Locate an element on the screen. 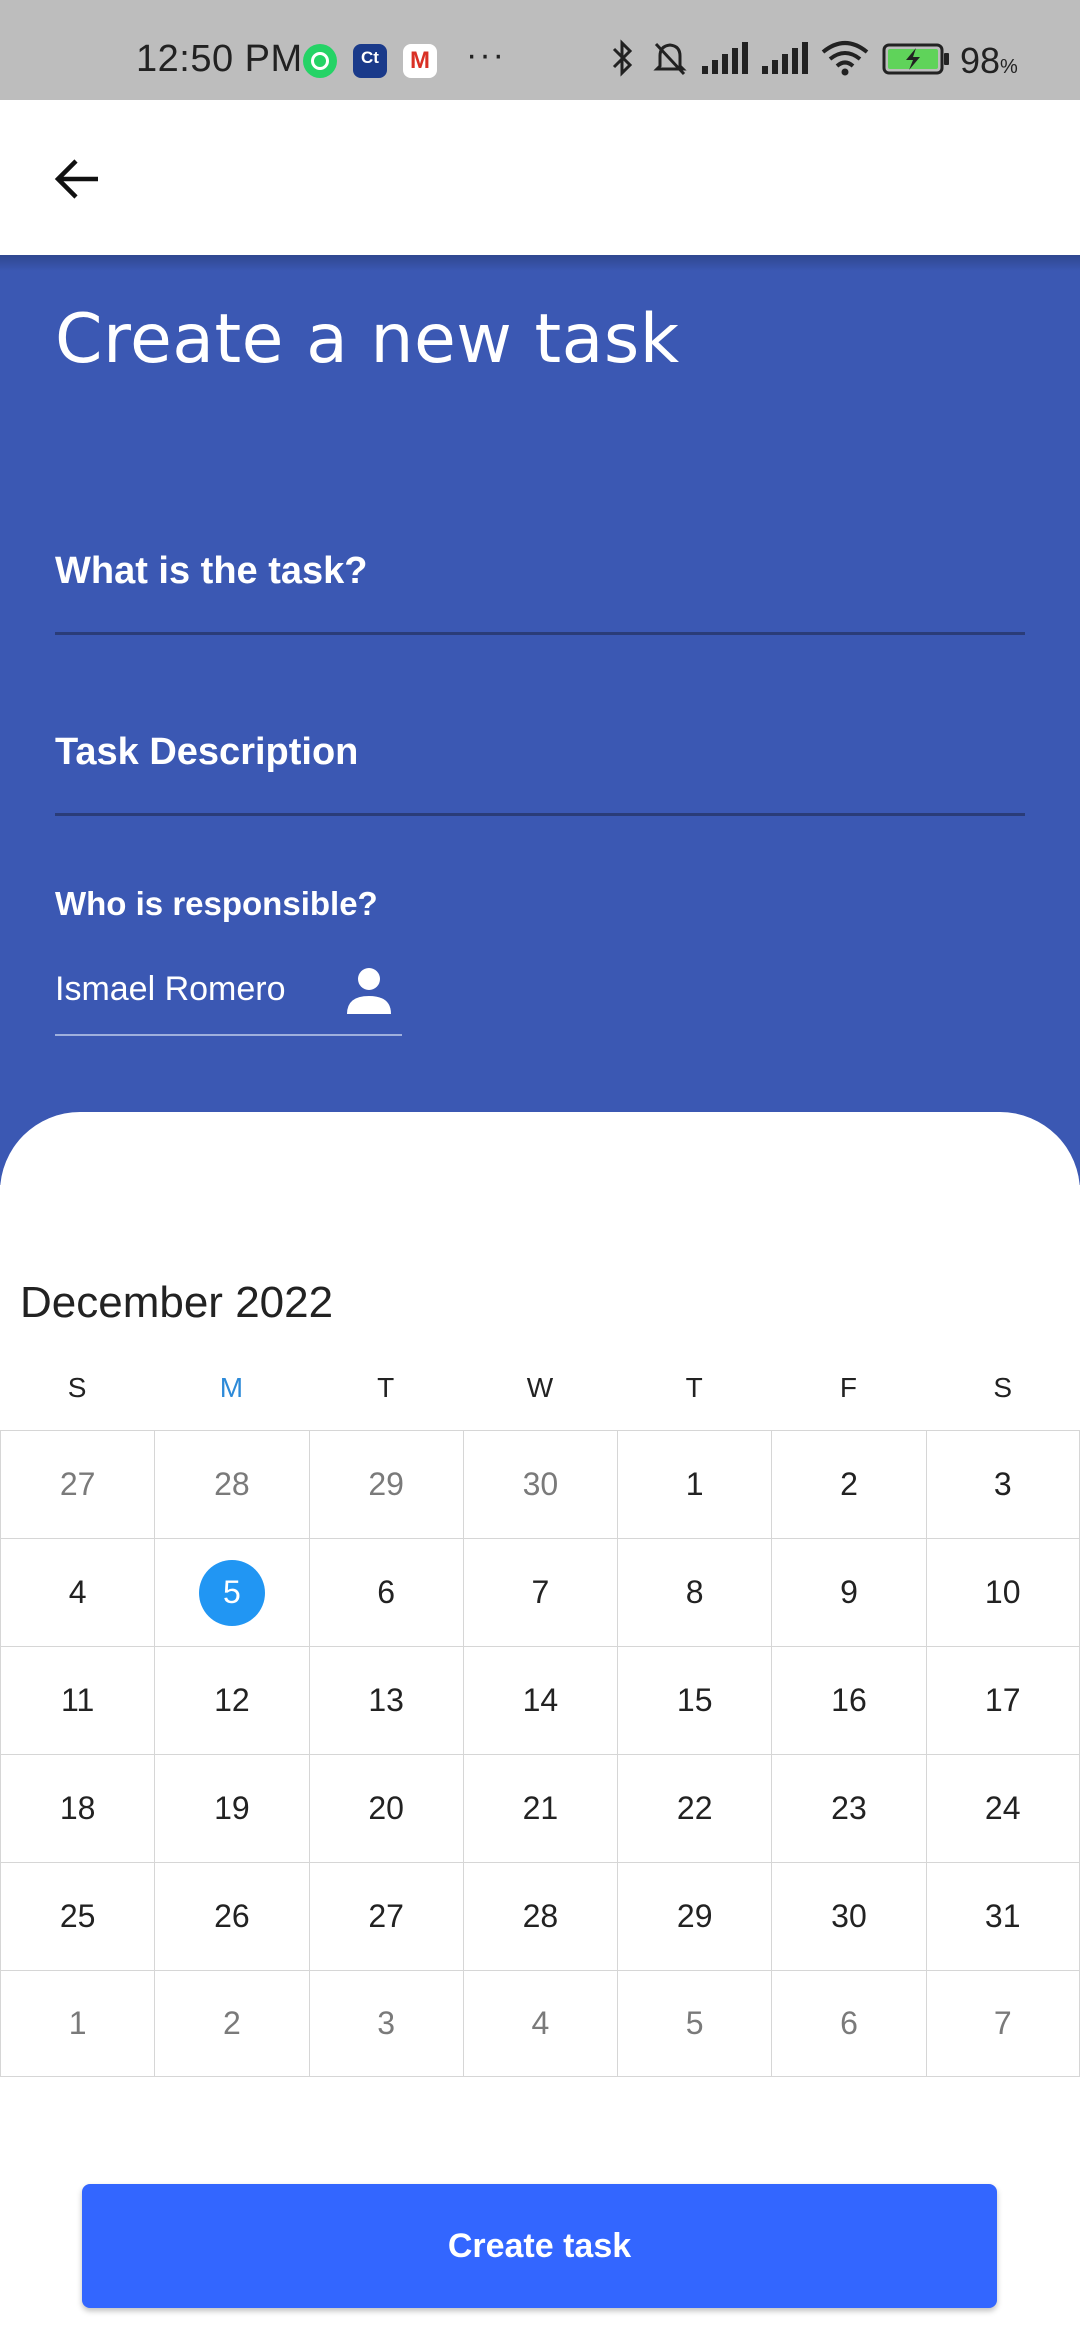 Image resolution: width=1080 pixels, height=2340 pixels. calendar-week-row: 1 2 3 4 5 6 7 is located at coordinates (540, 2024).